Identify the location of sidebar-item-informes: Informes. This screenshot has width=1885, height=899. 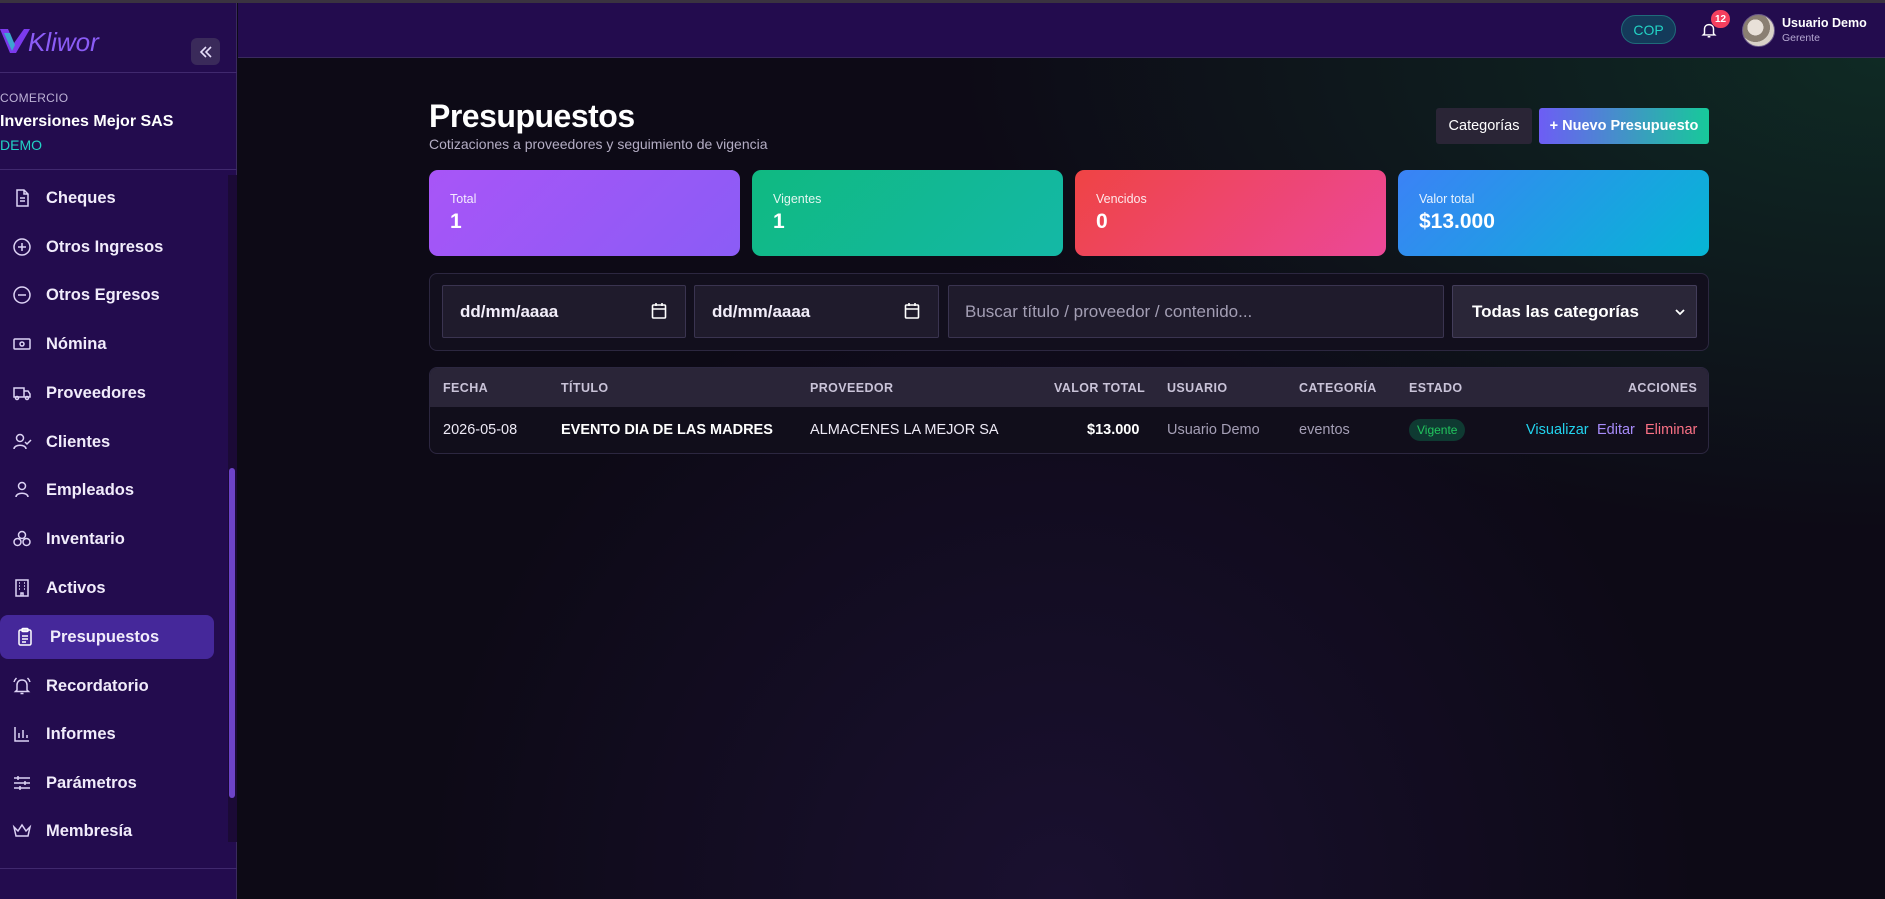
(107, 734).